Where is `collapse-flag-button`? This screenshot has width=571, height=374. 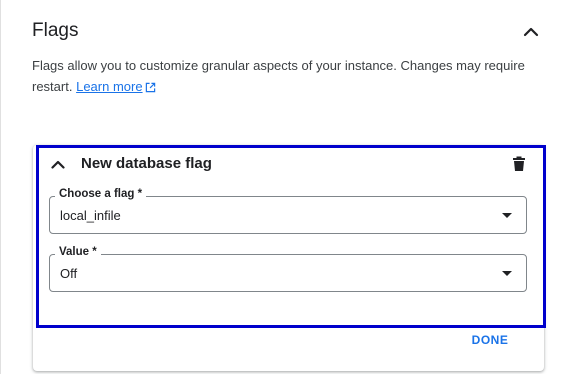
collapse-flag-button is located at coordinates (58, 164).